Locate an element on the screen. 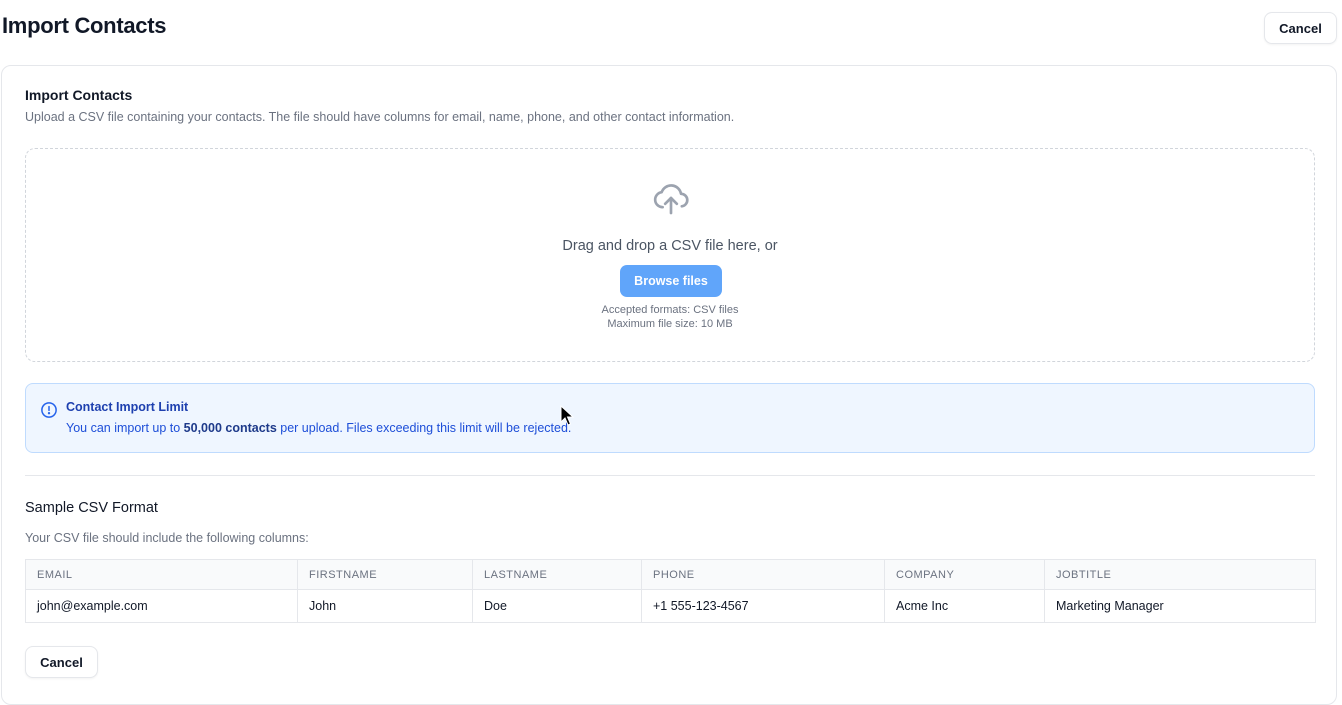 This screenshot has width=1342, height=705. divider is located at coordinates (670, 475).